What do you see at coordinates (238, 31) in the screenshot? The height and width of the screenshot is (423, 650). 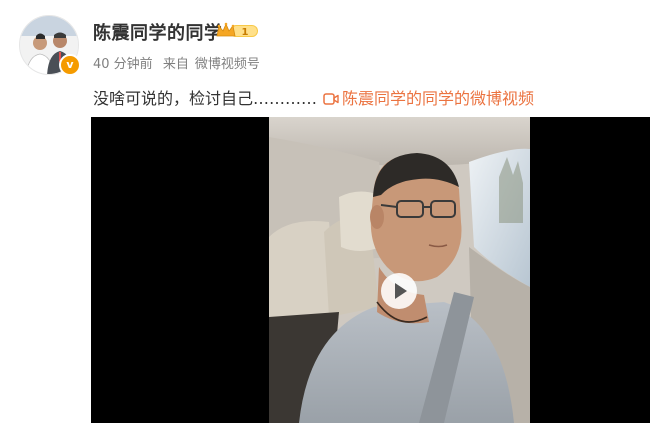 I see `vip-crown-badge-icon: 1` at bounding box center [238, 31].